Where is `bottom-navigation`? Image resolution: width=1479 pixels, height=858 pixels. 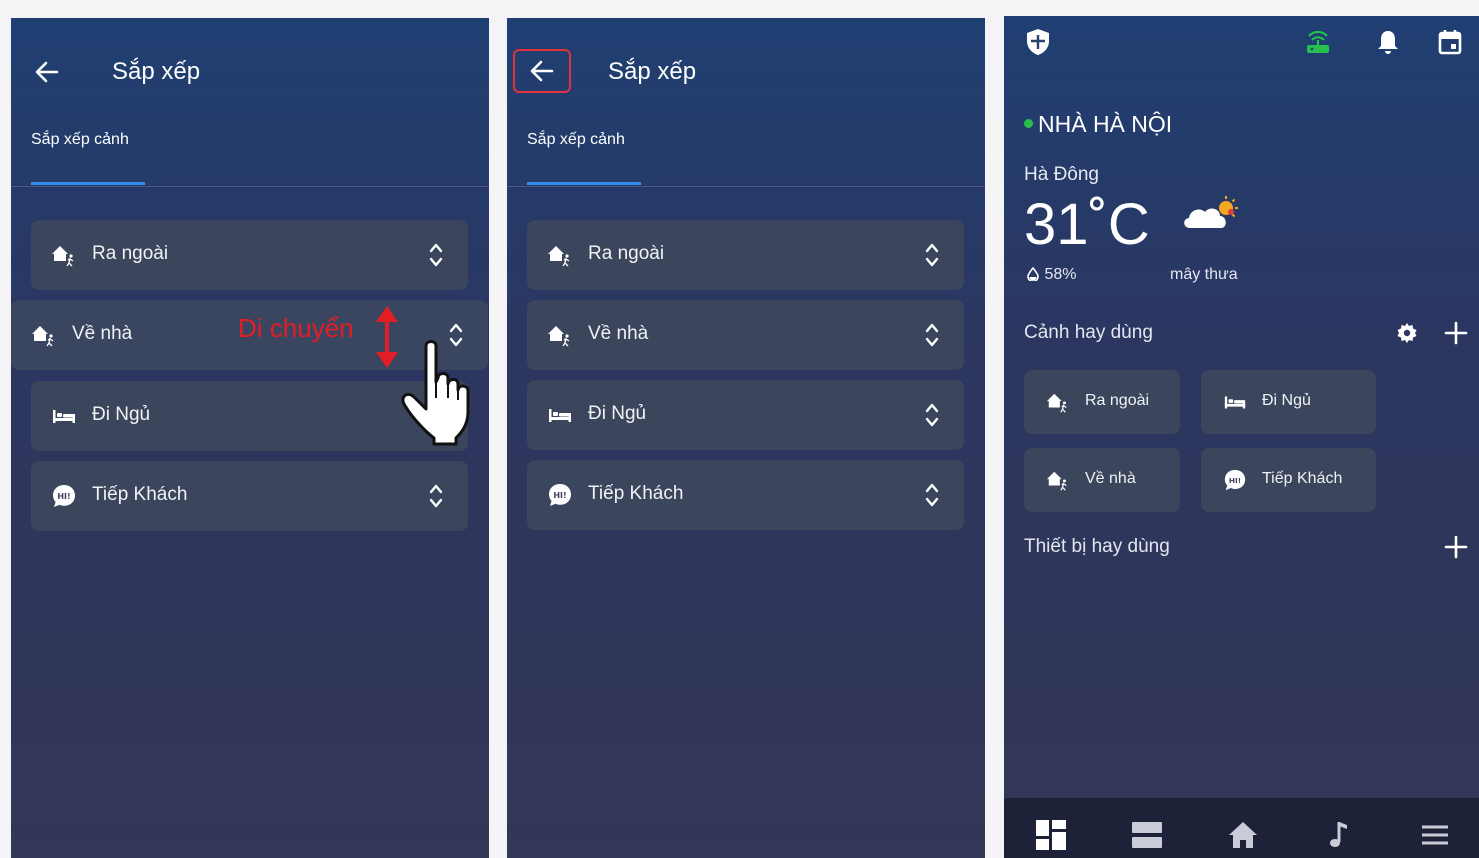 bottom-navigation is located at coordinates (1241, 828).